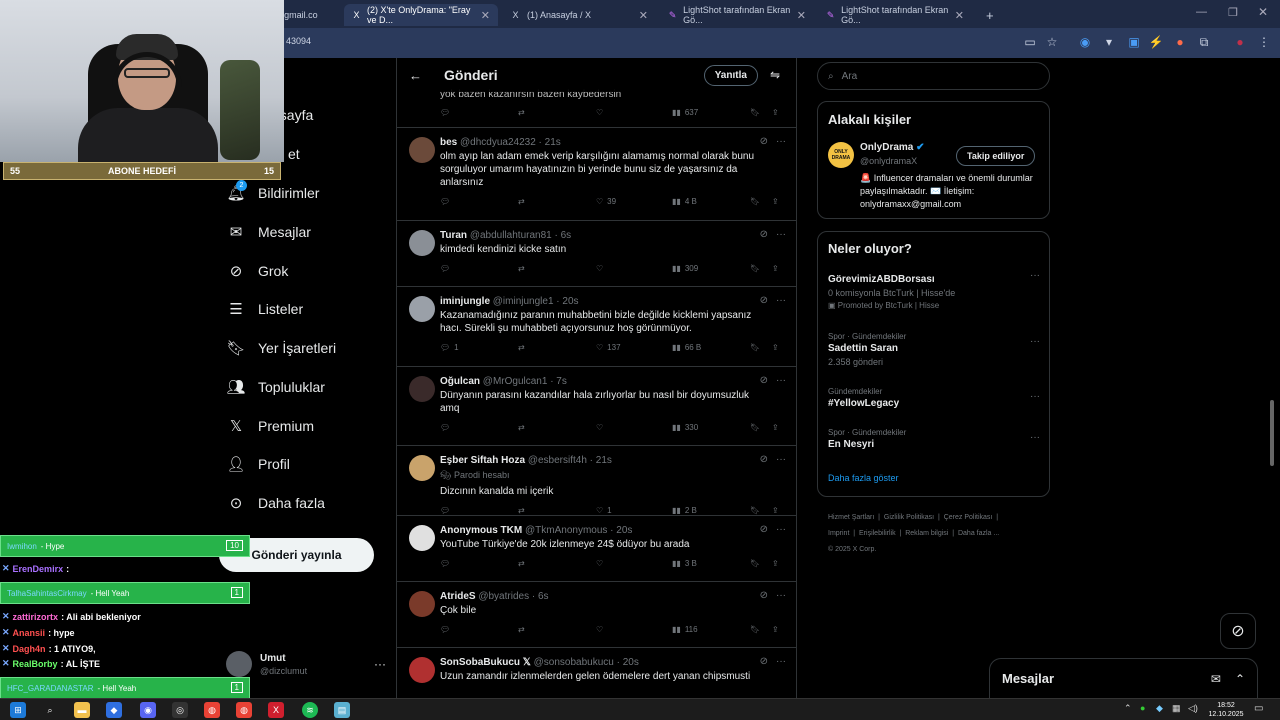  I want to click on author-name: Anonymous TKM, so click(481, 530).